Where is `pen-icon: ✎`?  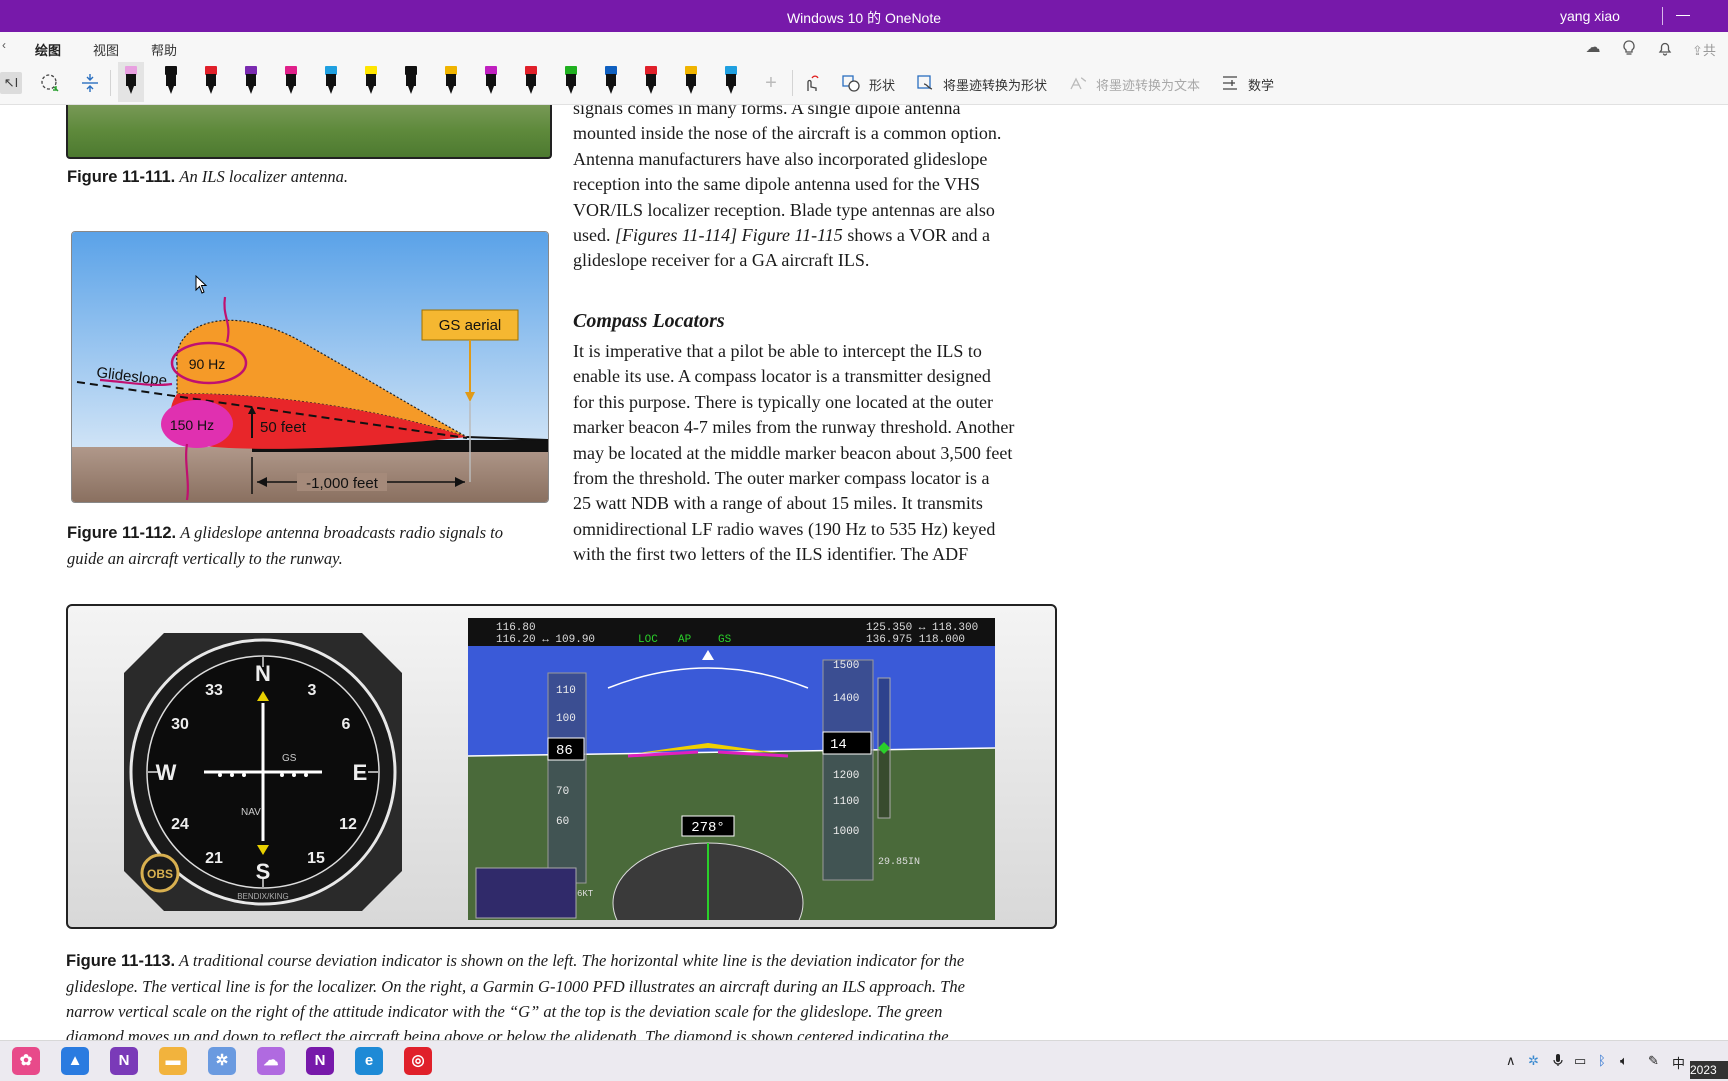 pen-icon: ✎ is located at coordinates (1653, 1061).